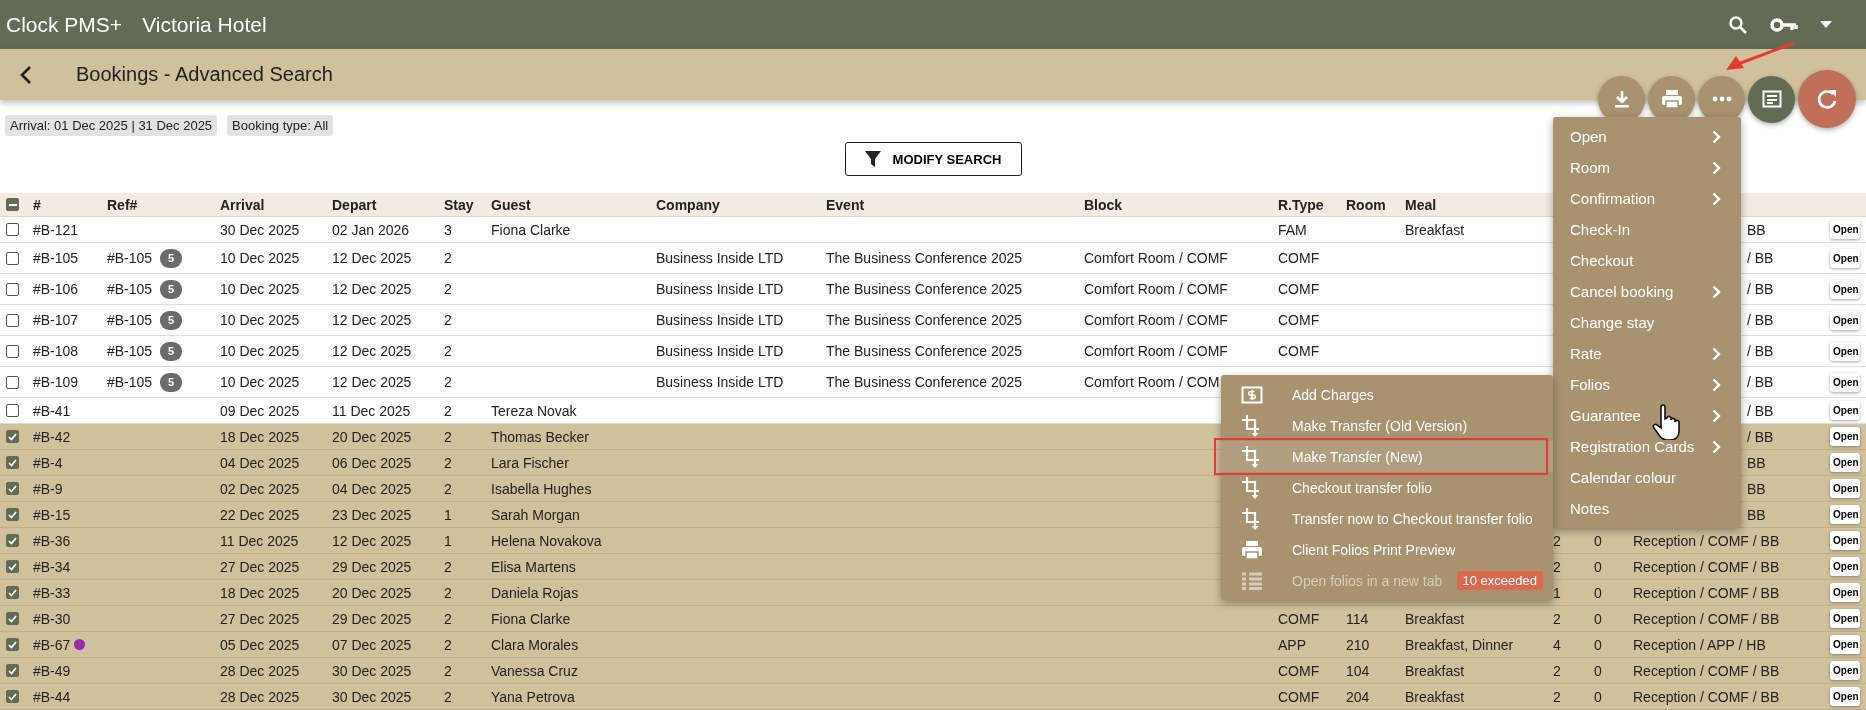 The width and height of the screenshot is (1866, 710). I want to click on table-cell: Breakfast, so click(1435, 618).